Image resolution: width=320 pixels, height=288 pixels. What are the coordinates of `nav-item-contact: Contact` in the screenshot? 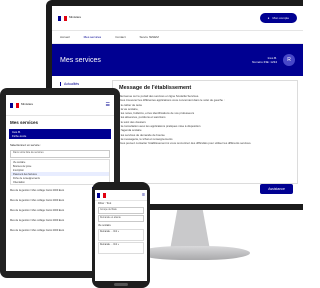 It's located at (120, 37).